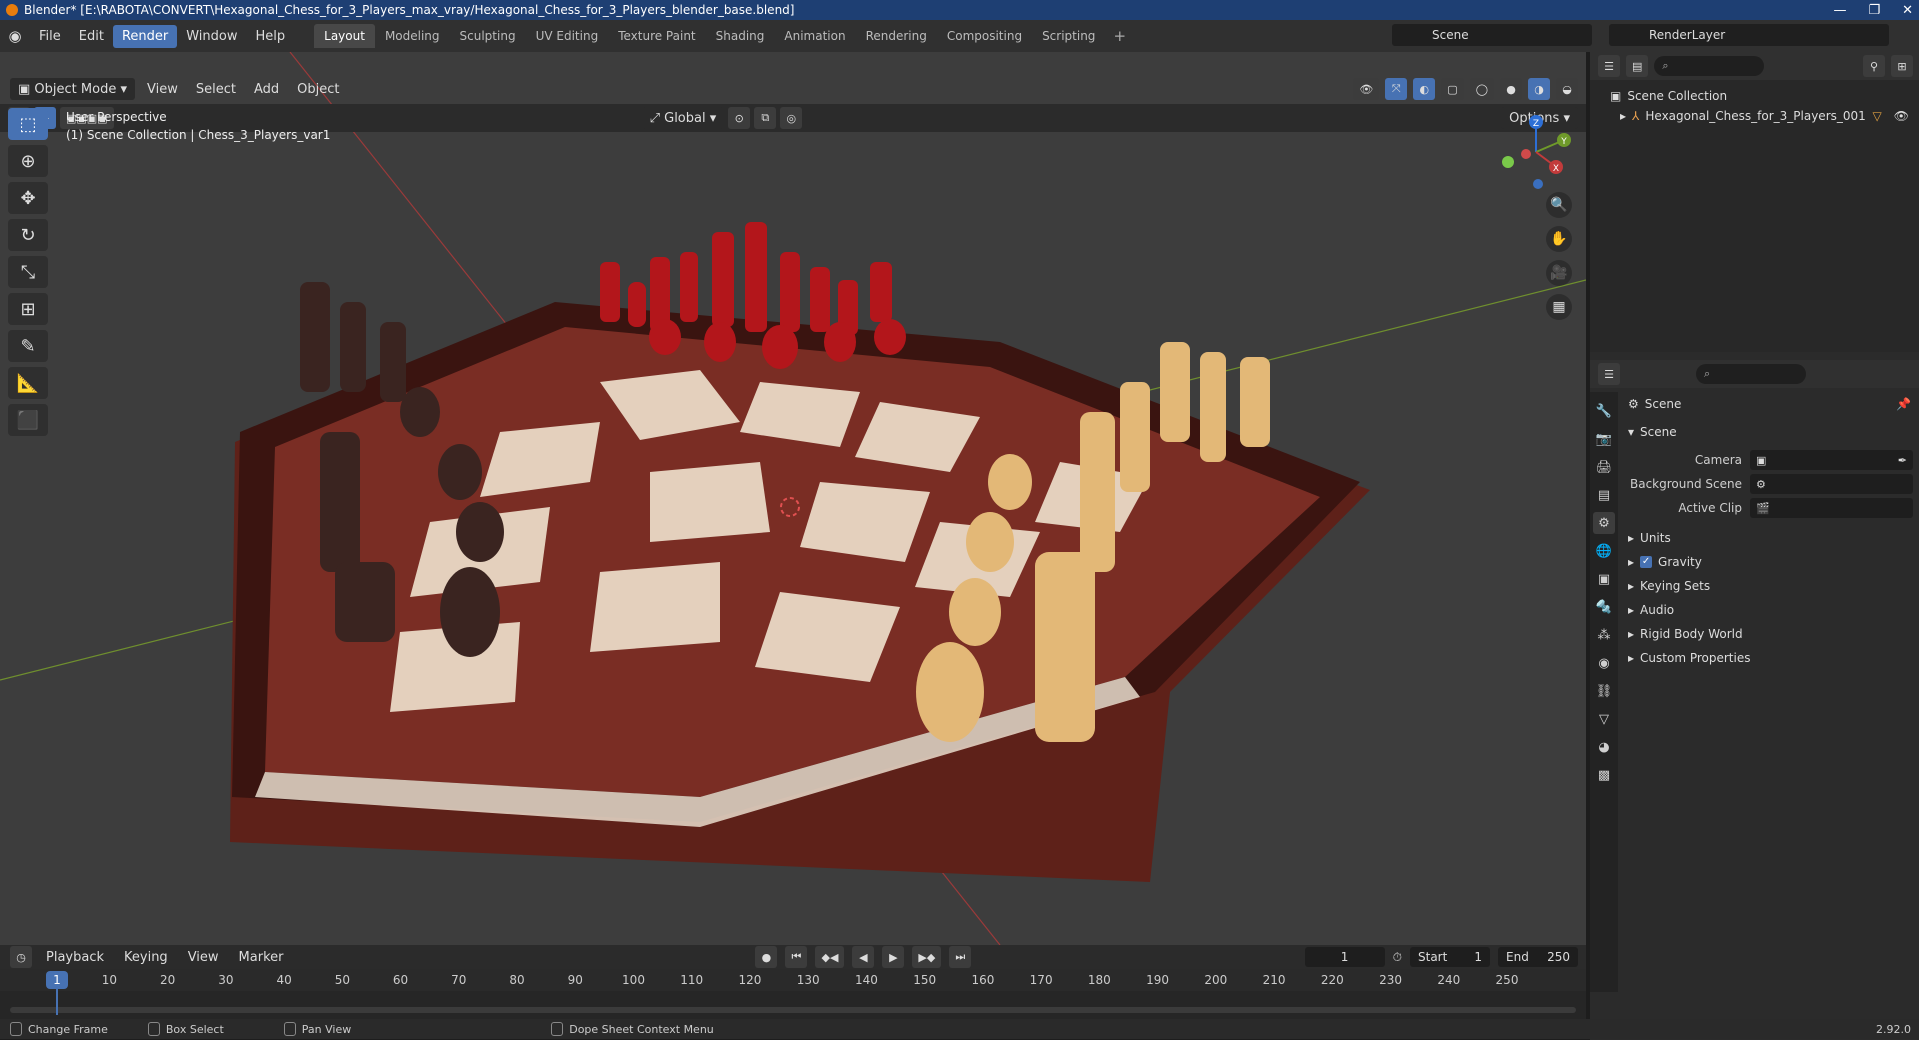 The image size is (1919, 1040). What do you see at coordinates (766, 957) in the screenshot?
I see `record-icon: ●` at bounding box center [766, 957].